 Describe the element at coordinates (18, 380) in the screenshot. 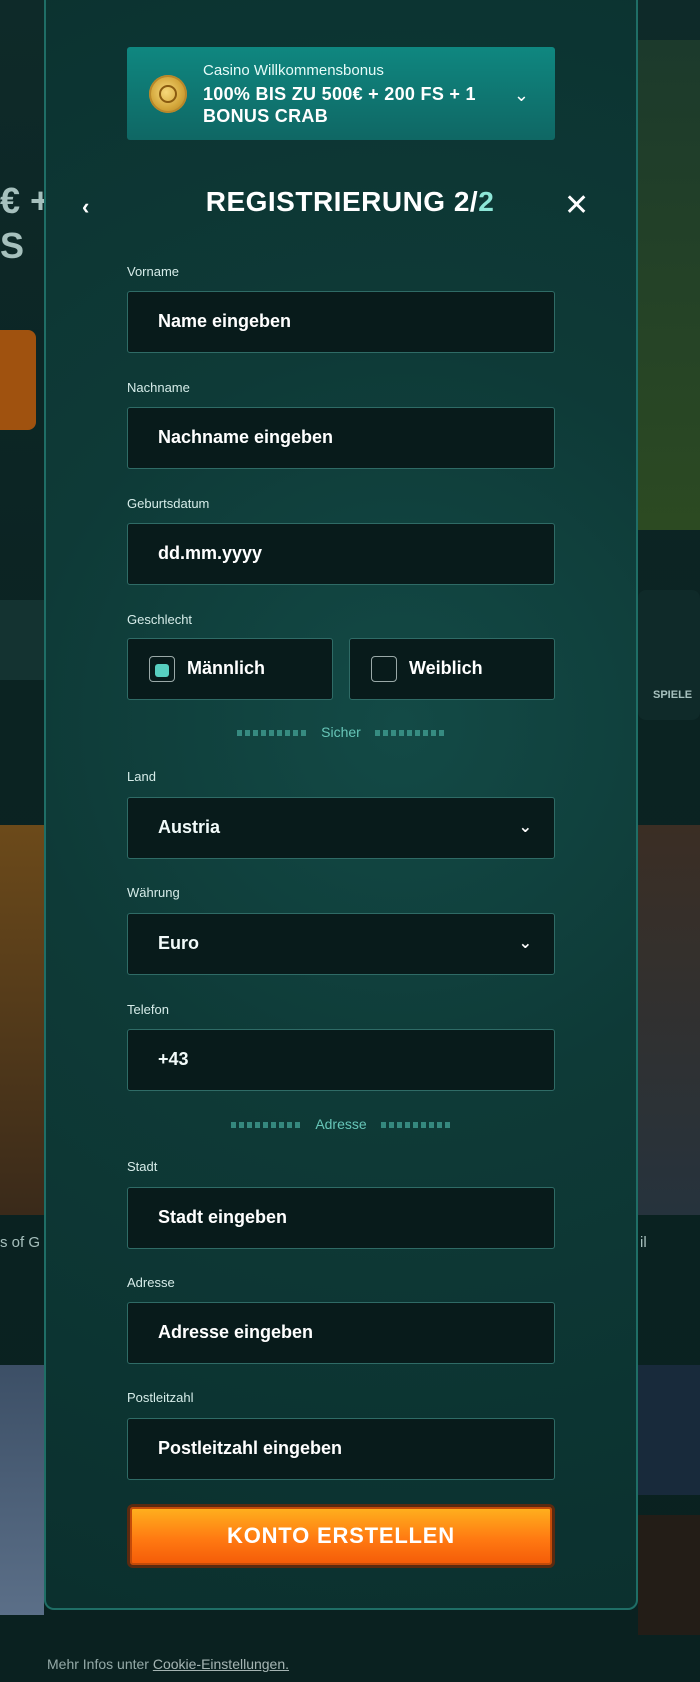

I see `background-button-fragment` at that location.